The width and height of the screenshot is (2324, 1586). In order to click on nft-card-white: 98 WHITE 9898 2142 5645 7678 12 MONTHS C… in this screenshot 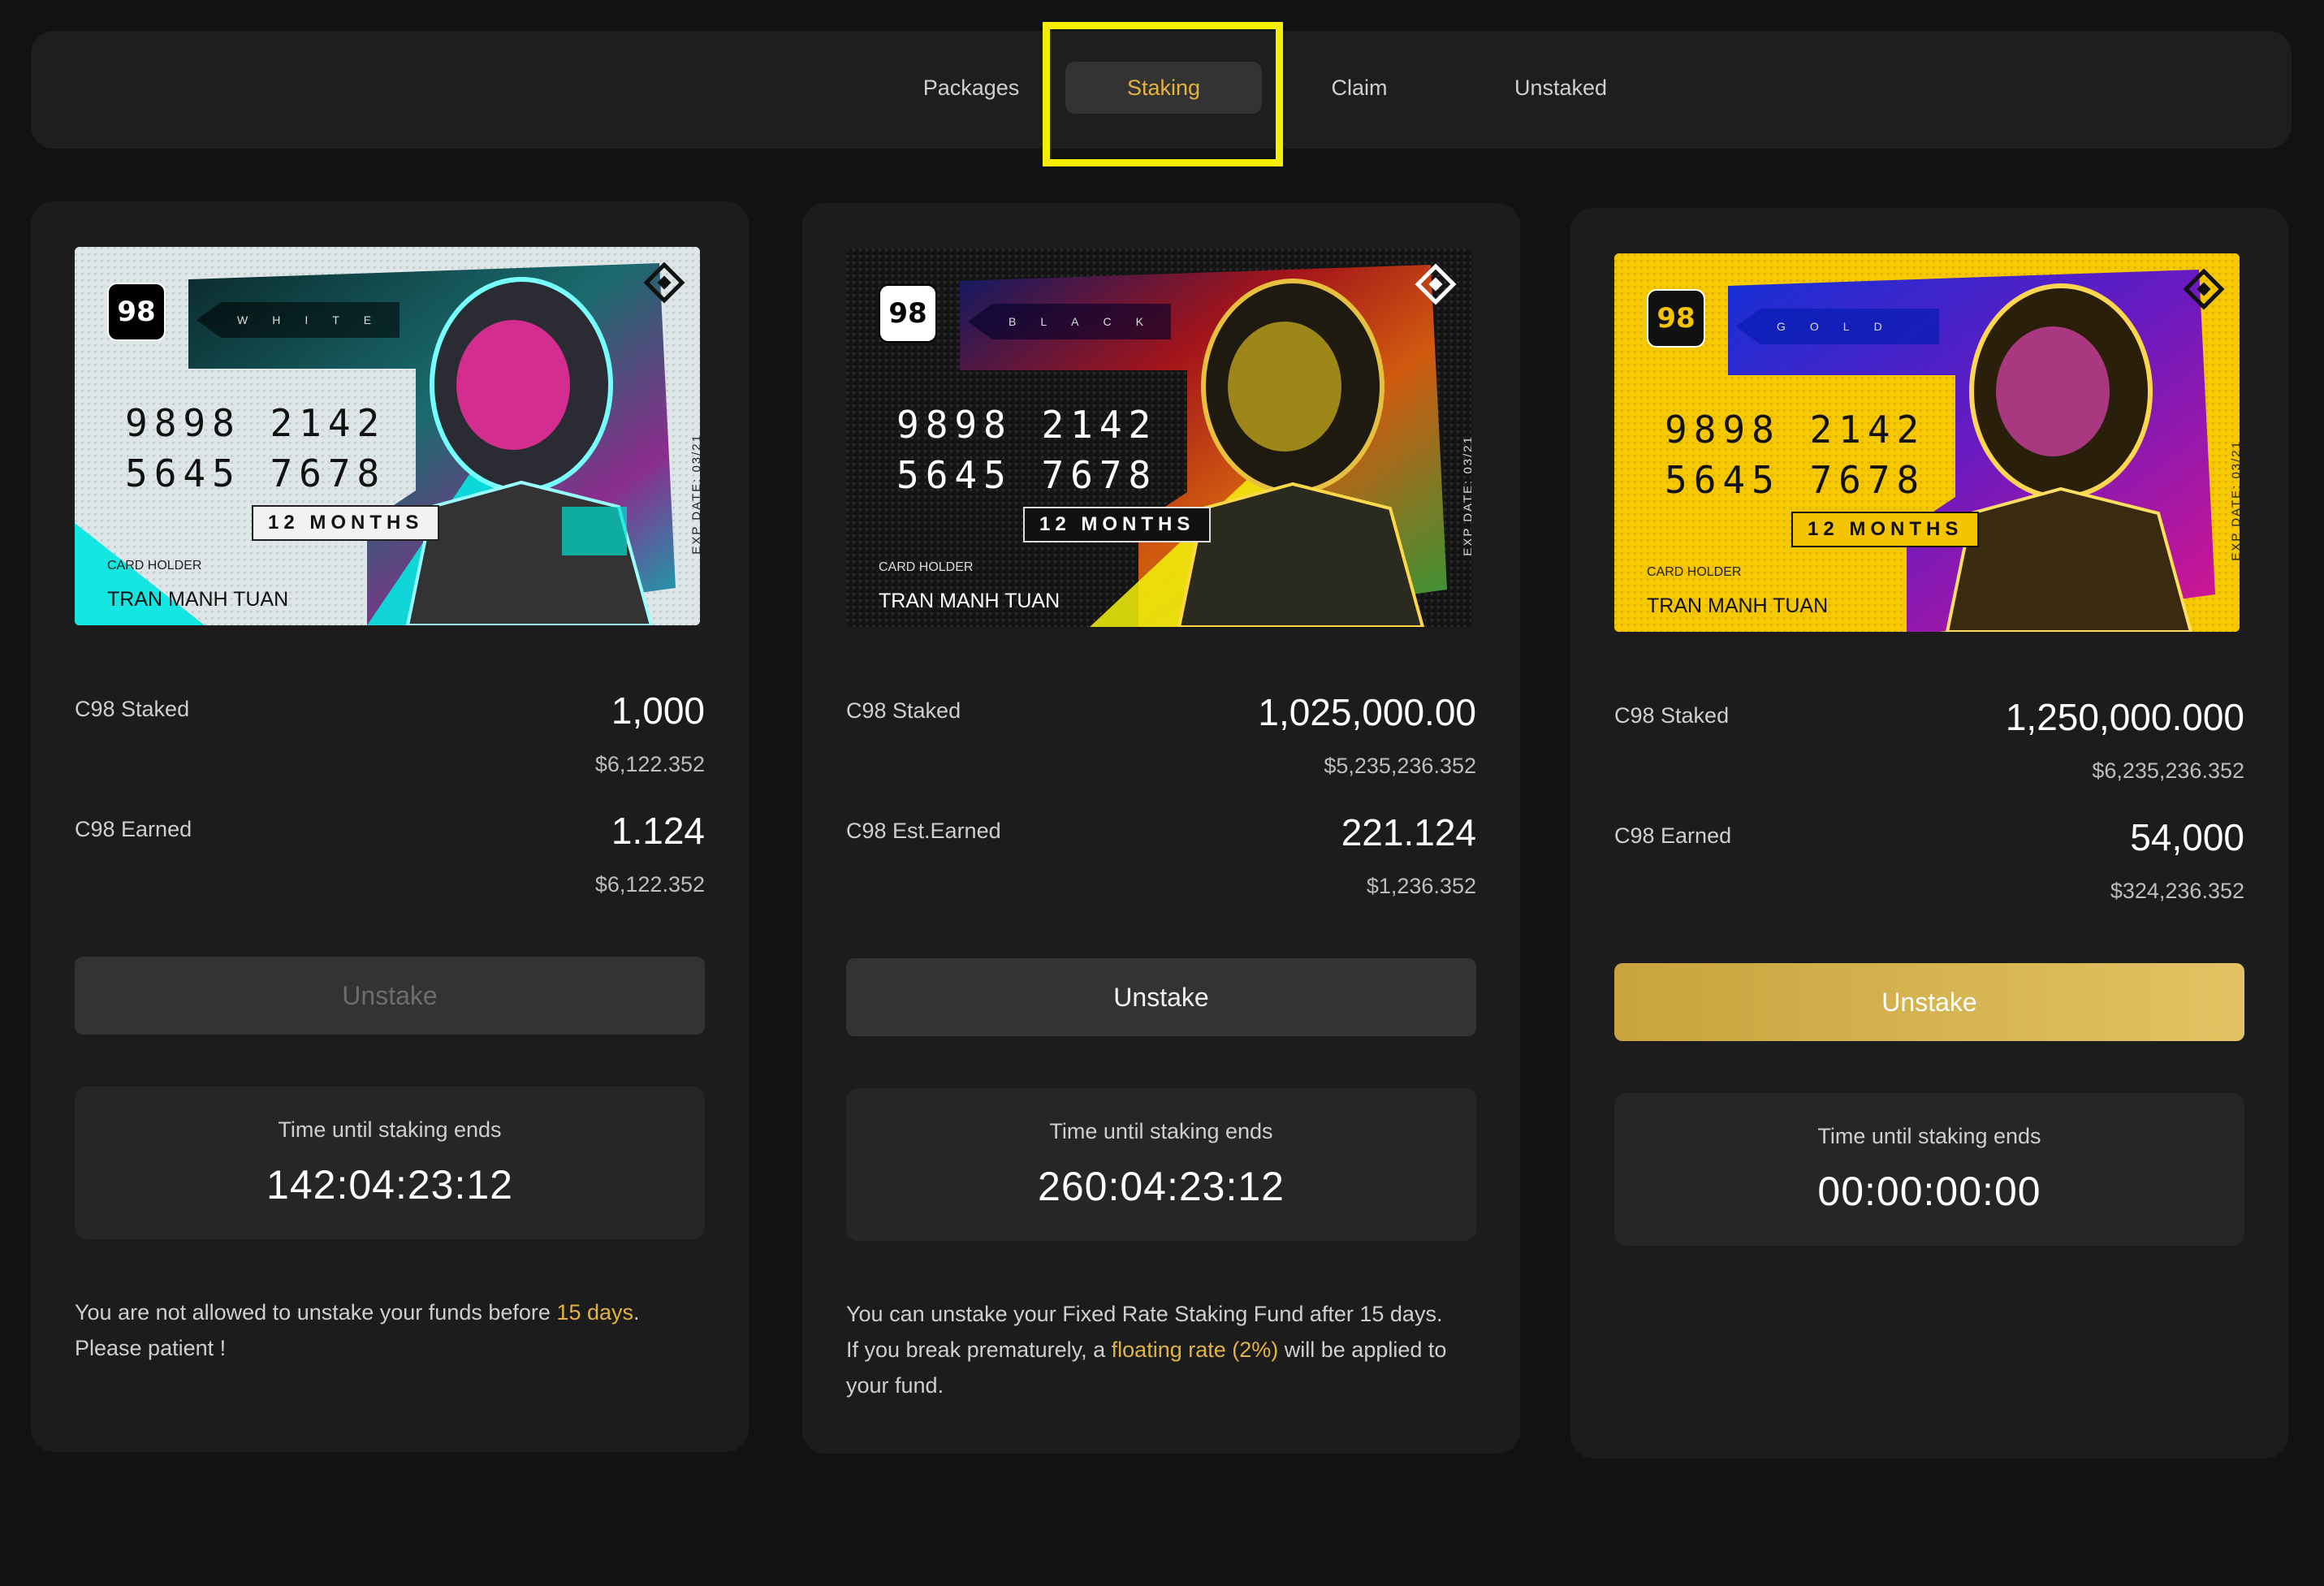, I will do `click(388, 436)`.